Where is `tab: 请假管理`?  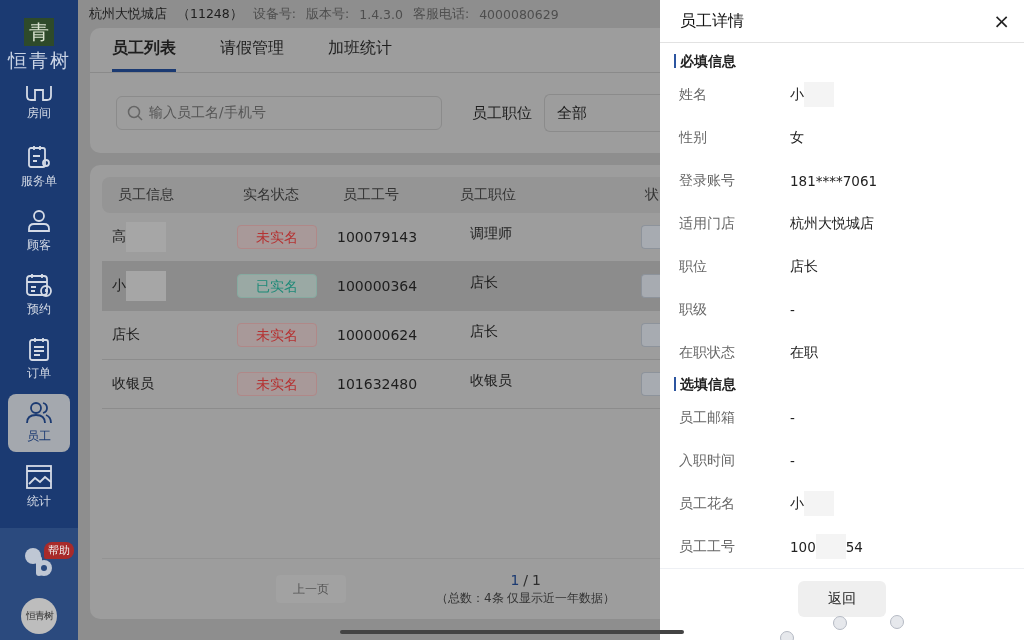 tab: 请假管理 is located at coordinates (252, 50).